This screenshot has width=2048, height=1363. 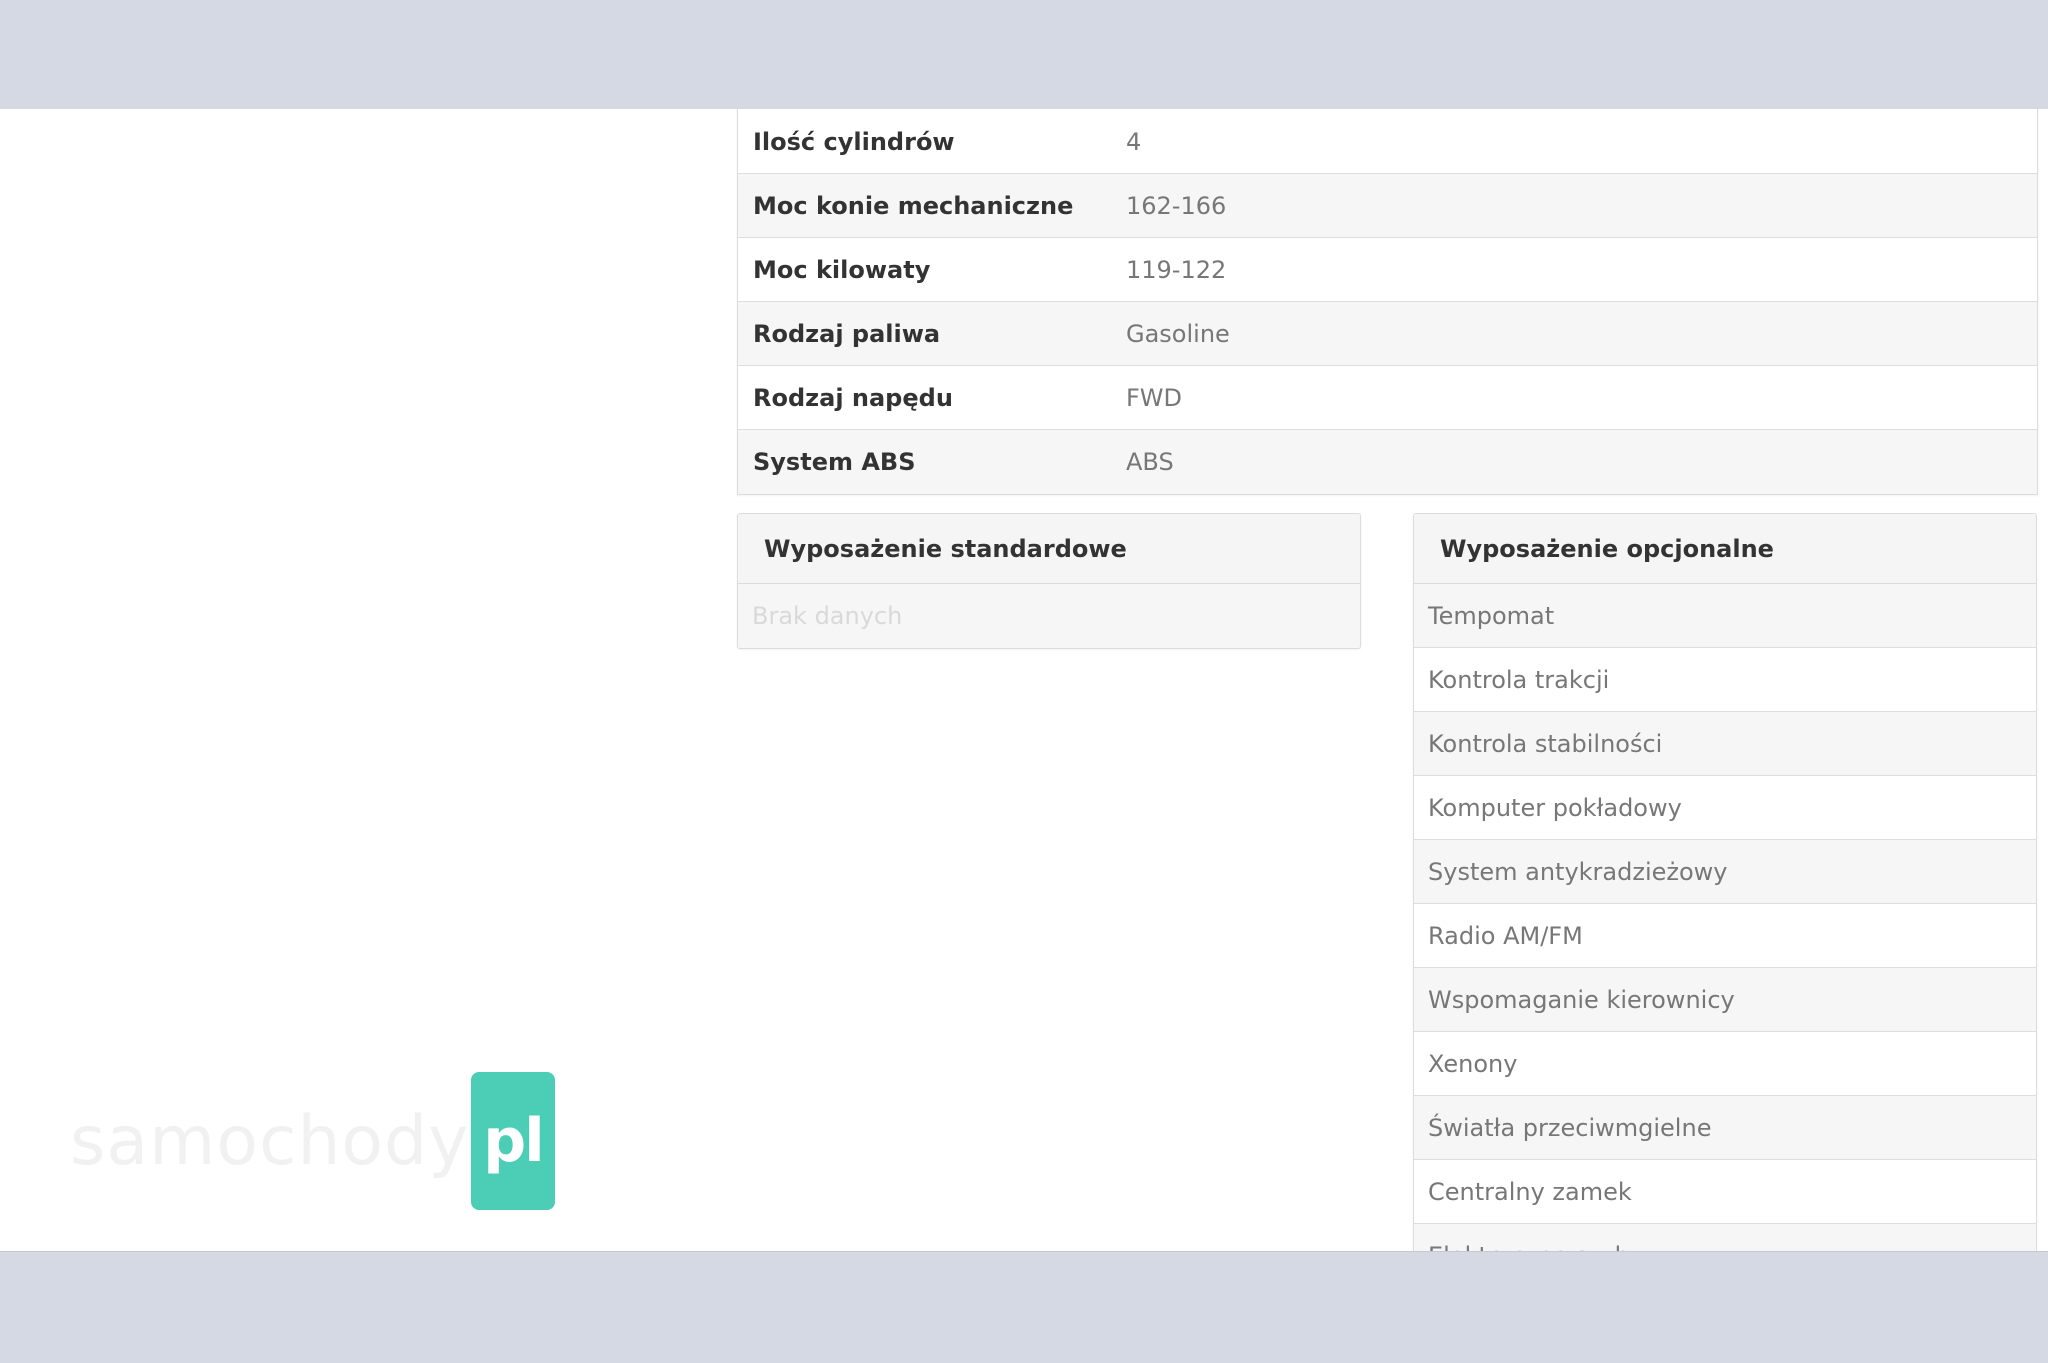 I want to click on site-logo: samochody pl, so click(x=315, y=1142).